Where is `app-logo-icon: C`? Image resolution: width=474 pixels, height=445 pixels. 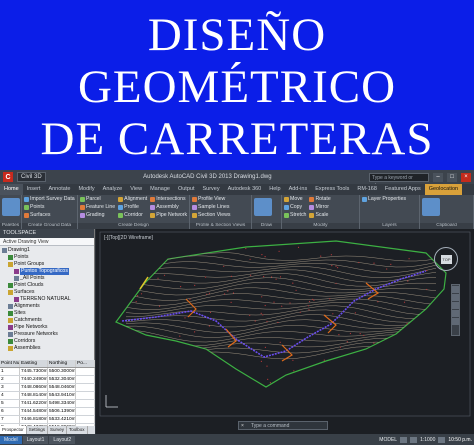 app-logo-icon: C is located at coordinates (8, 177).